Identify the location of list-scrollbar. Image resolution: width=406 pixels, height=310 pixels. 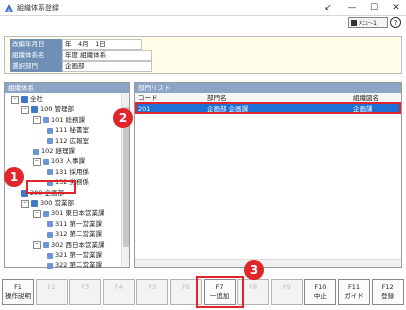
(268, 263).